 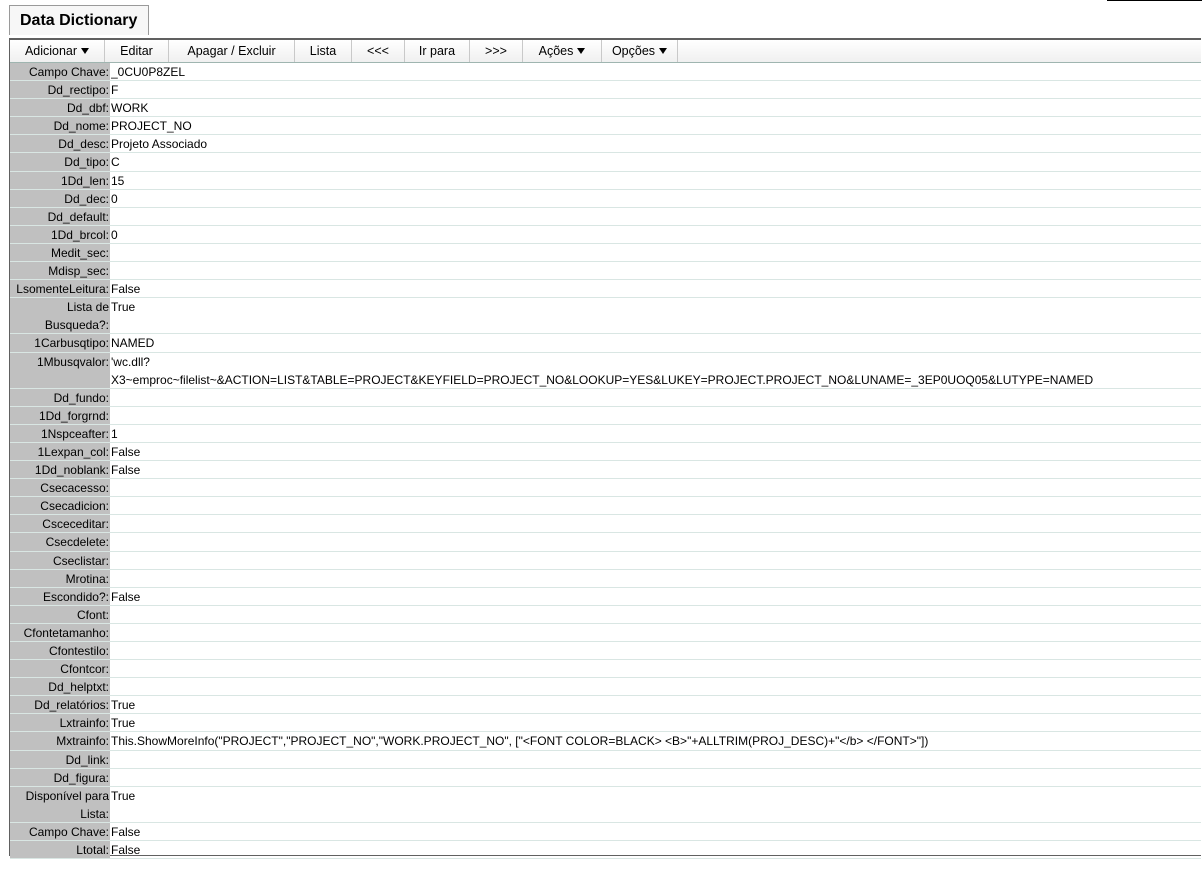 I want to click on field-label-text: Cseclistar, so click(x=79, y=560).